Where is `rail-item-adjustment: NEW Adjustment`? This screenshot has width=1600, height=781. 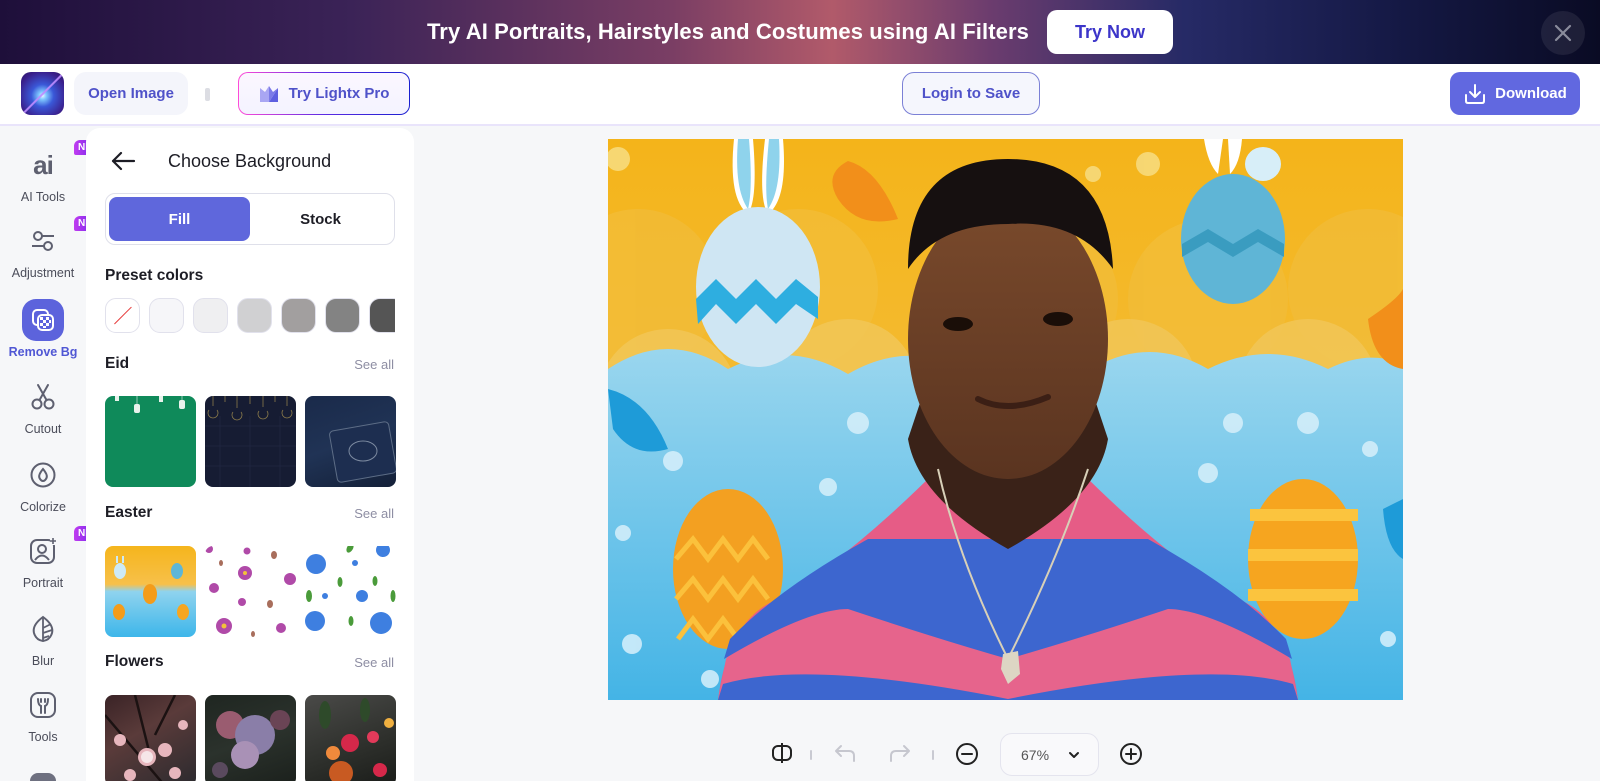 rail-item-adjustment: NEW Adjustment is located at coordinates (53, 256).